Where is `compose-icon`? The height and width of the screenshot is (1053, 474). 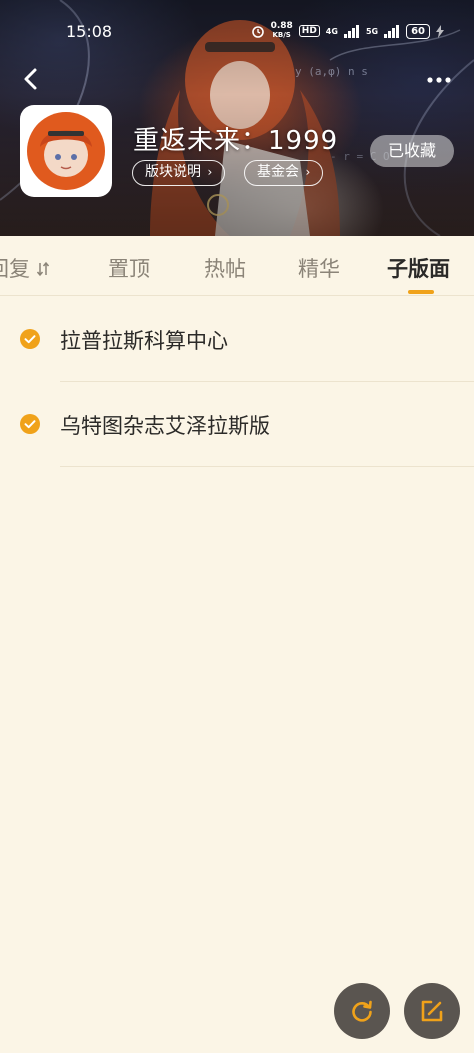 compose-icon is located at coordinates (432, 1011).